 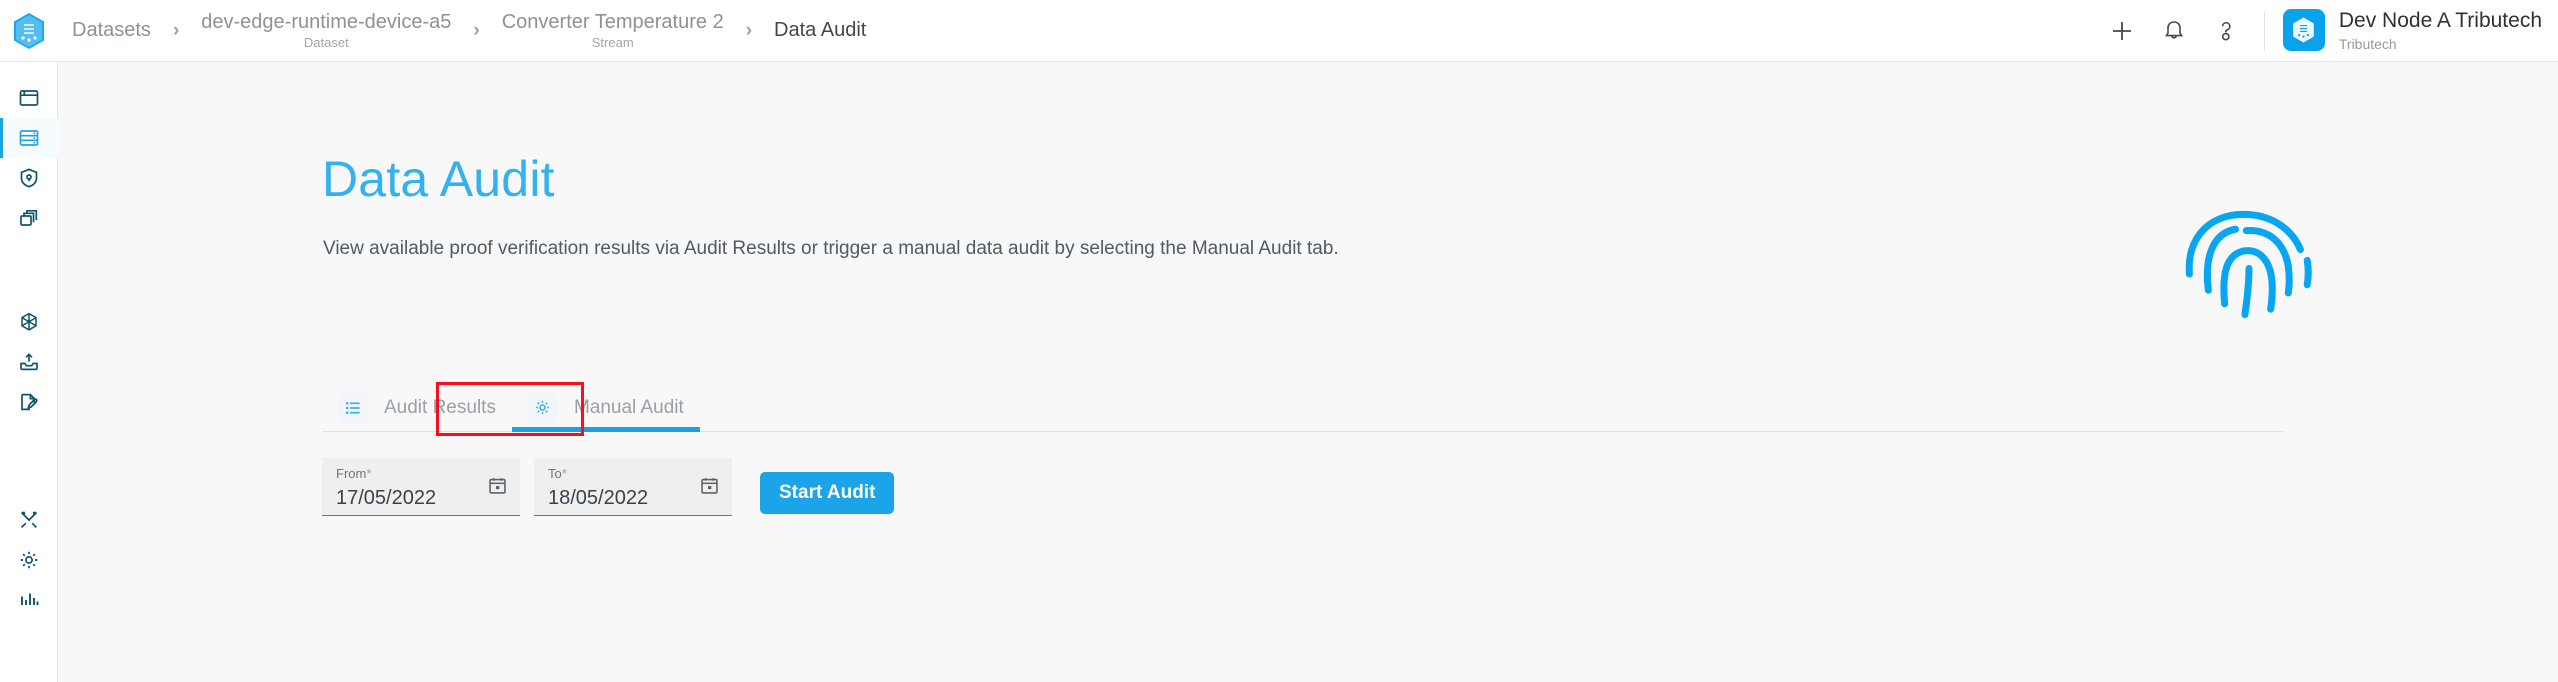 I want to click on upload-inbox-icon, so click(x=29, y=362).